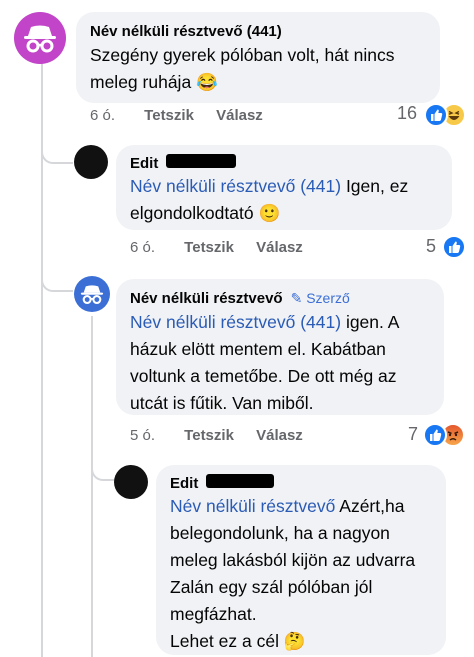  What do you see at coordinates (186, 31) in the screenshot?
I see `comment-author: Név nélküli résztvevő (441)` at bounding box center [186, 31].